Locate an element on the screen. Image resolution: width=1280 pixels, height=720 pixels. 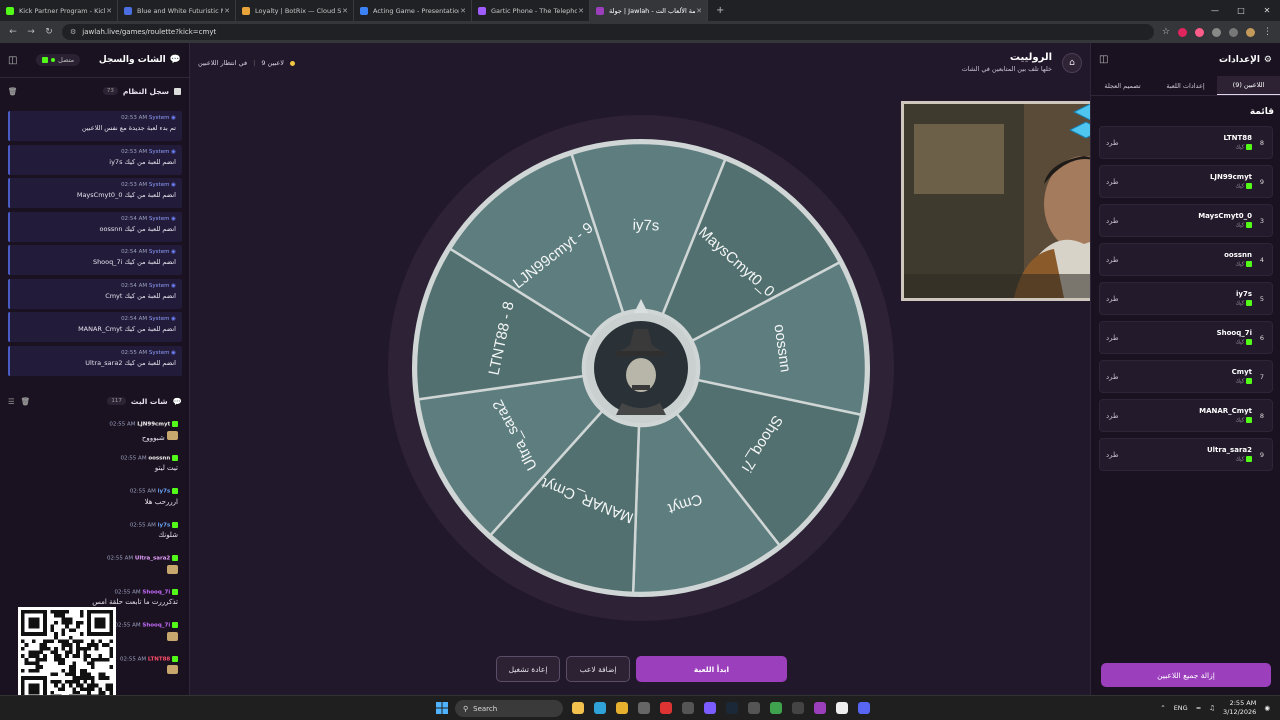
chat-username: LTNT88 is located at coordinates (159, 659).